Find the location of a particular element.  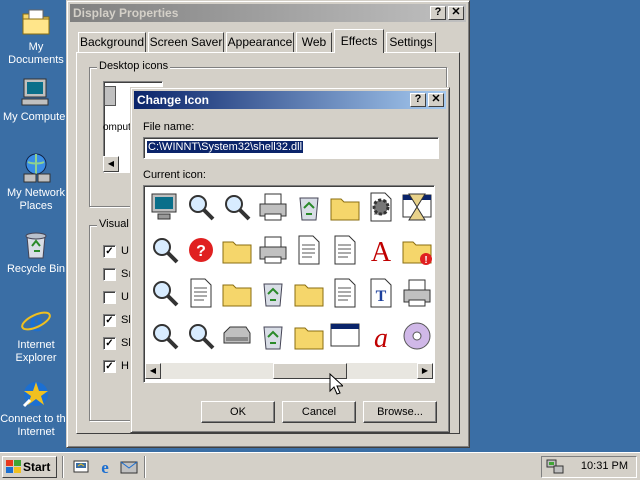

desktop-icon-recycle-bin: Recycle Bin is located at coordinates (36, 252).